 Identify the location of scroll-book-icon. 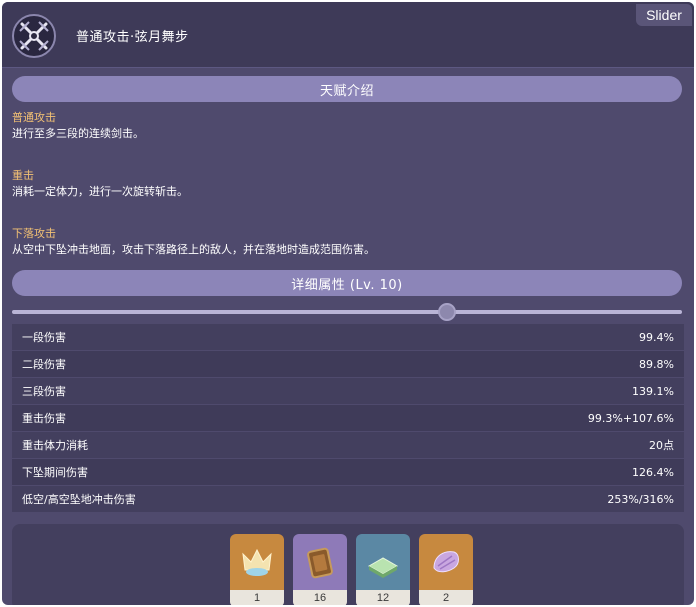
(320, 562).